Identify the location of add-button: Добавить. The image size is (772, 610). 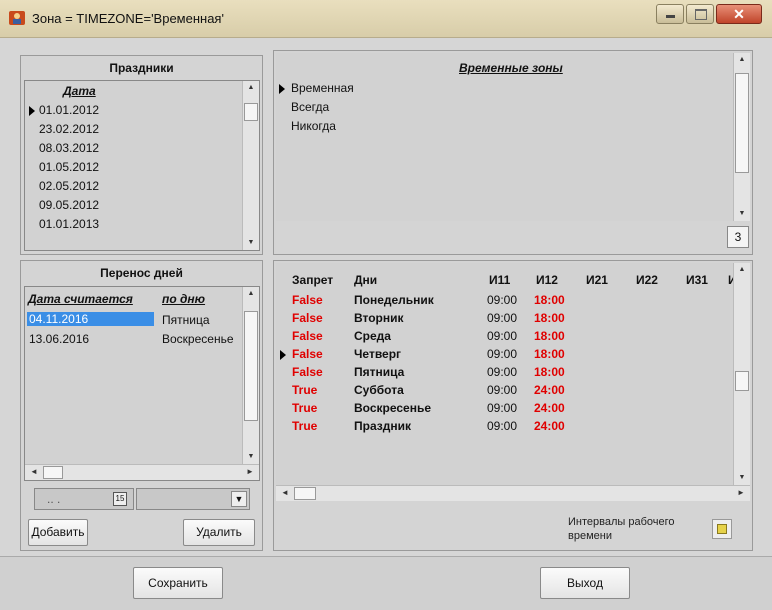
(58, 532).